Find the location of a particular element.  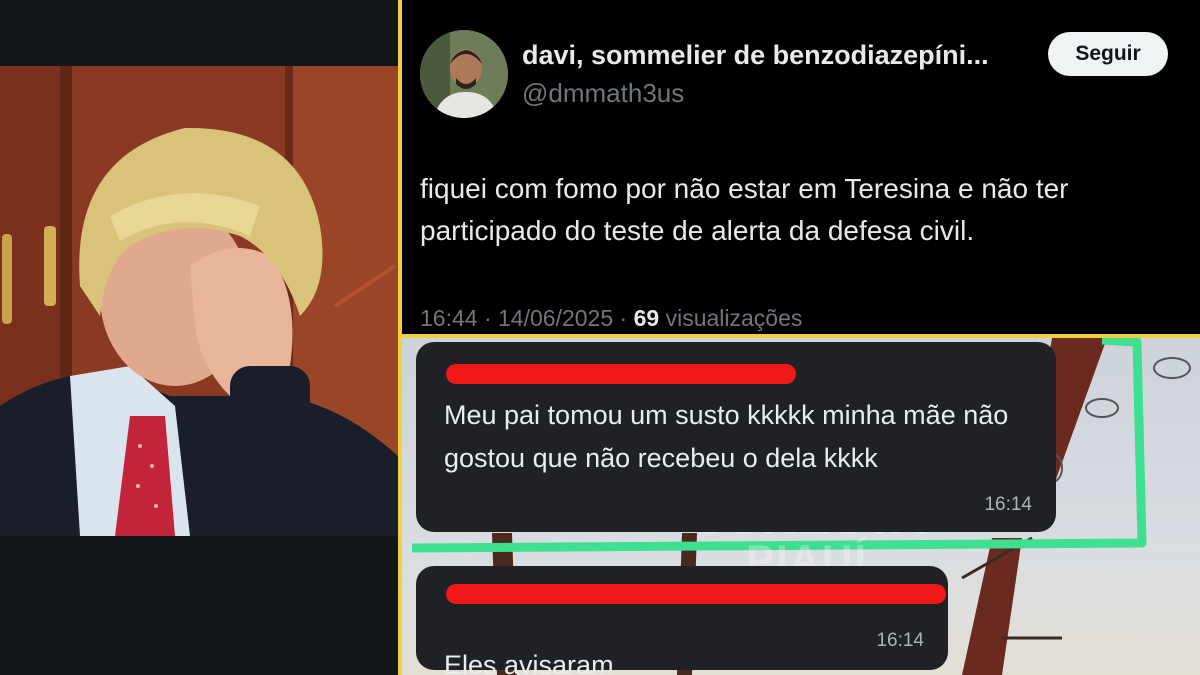

message-text: Eles avisaram is located at coordinates (529, 662).